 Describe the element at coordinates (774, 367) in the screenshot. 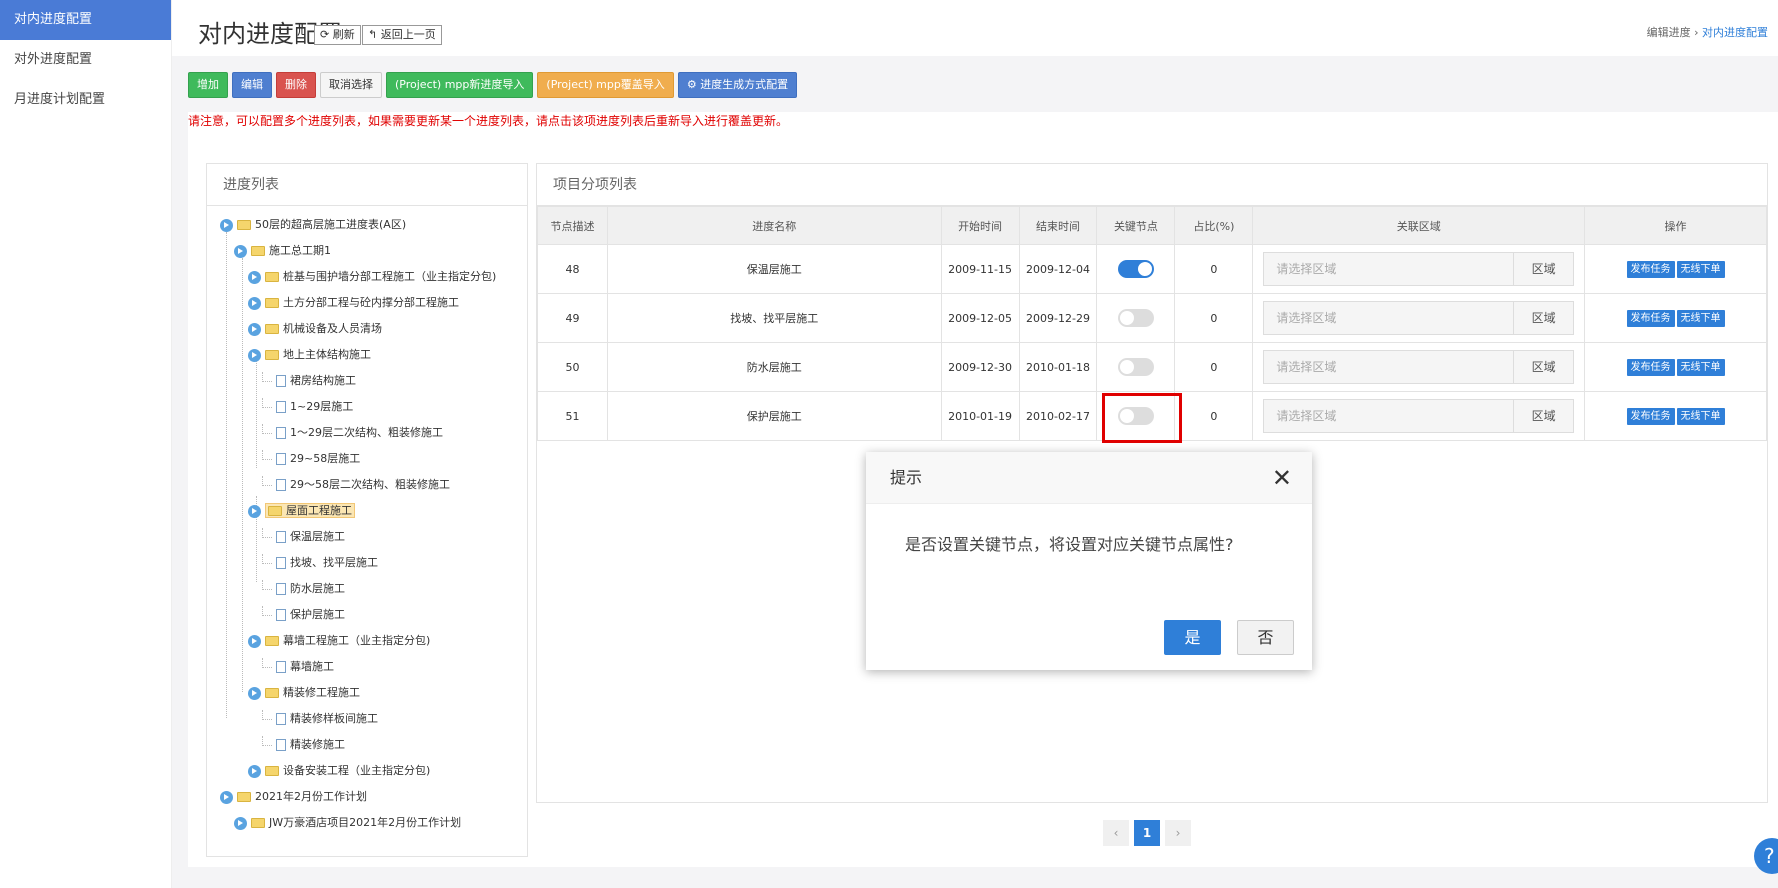

I see `progress-name: 防水层施工` at that location.